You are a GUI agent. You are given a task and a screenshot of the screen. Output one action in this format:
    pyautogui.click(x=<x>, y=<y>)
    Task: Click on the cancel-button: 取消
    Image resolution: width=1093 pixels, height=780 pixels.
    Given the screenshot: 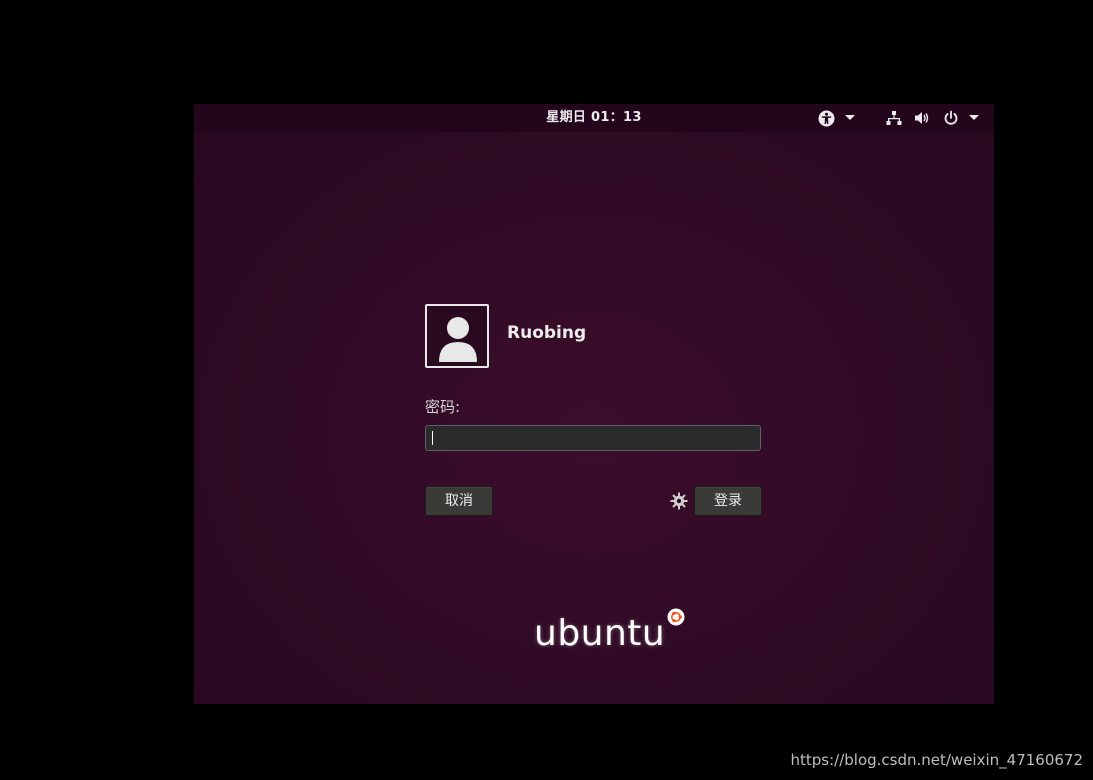 What is the action you would take?
    pyautogui.click(x=459, y=501)
    